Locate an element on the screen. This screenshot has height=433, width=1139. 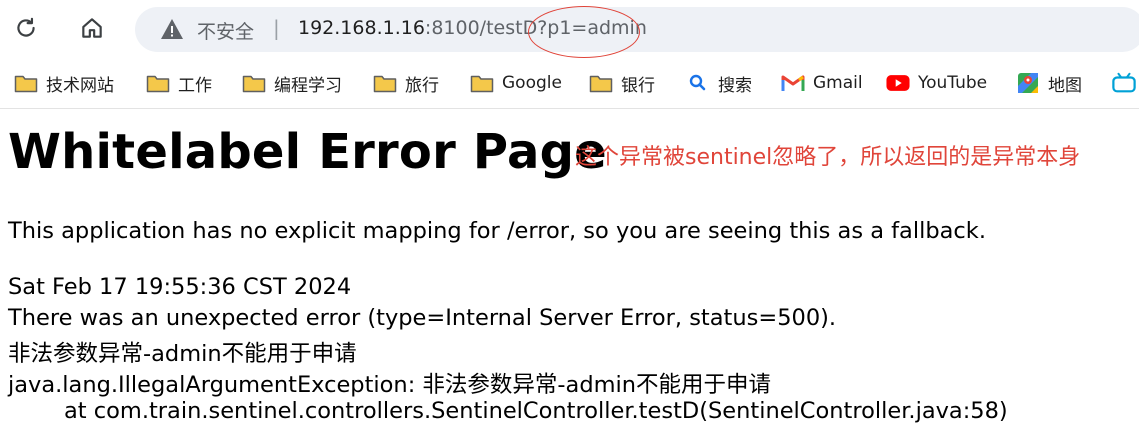
bookmark-label: 编程学习 is located at coordinates (308, 85).